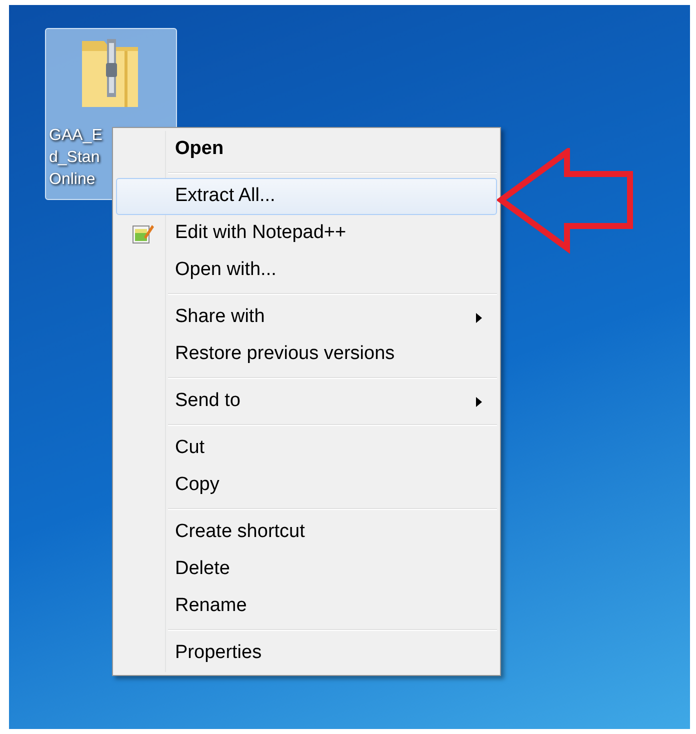 This screenshot has height=734, width=696. I want to click on menu-item: Send to, so click(306, 401).